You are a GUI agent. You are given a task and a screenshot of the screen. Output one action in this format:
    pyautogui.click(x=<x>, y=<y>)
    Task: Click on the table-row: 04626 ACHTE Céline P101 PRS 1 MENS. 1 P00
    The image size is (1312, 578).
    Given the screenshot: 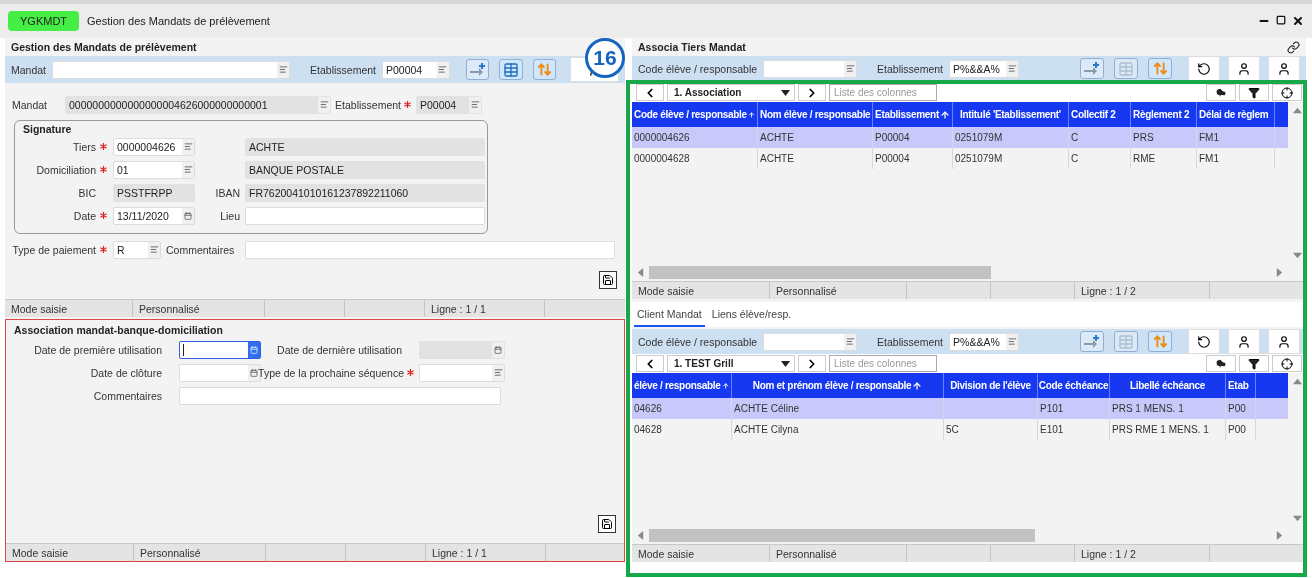 What is the action you would take?
    pyautogui.click(x=960, y=408)
    